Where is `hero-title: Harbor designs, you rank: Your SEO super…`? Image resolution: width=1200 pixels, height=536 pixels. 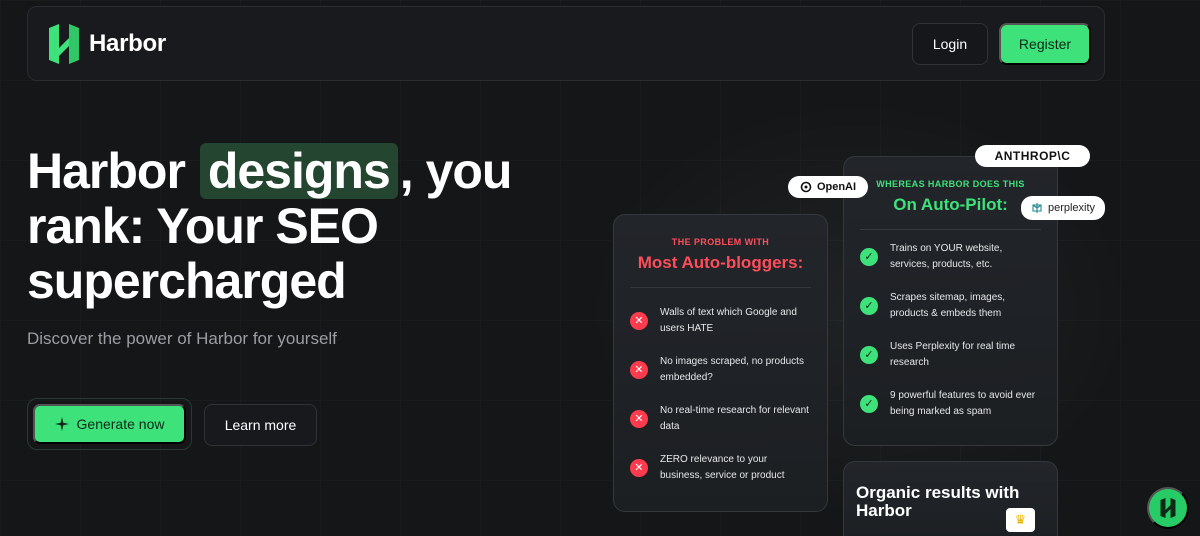
hero-title: Harbor designs, you rank: Your SEO super… is located at coordinates (307, 226).